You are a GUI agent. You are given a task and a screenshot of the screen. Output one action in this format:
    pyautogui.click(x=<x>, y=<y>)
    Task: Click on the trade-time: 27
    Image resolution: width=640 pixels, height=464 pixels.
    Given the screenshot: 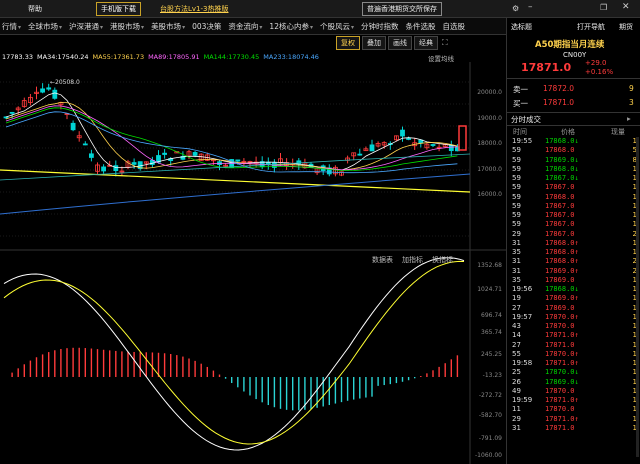 What is the action you would take?
    pyautogui.click(x=516, y=307)
    